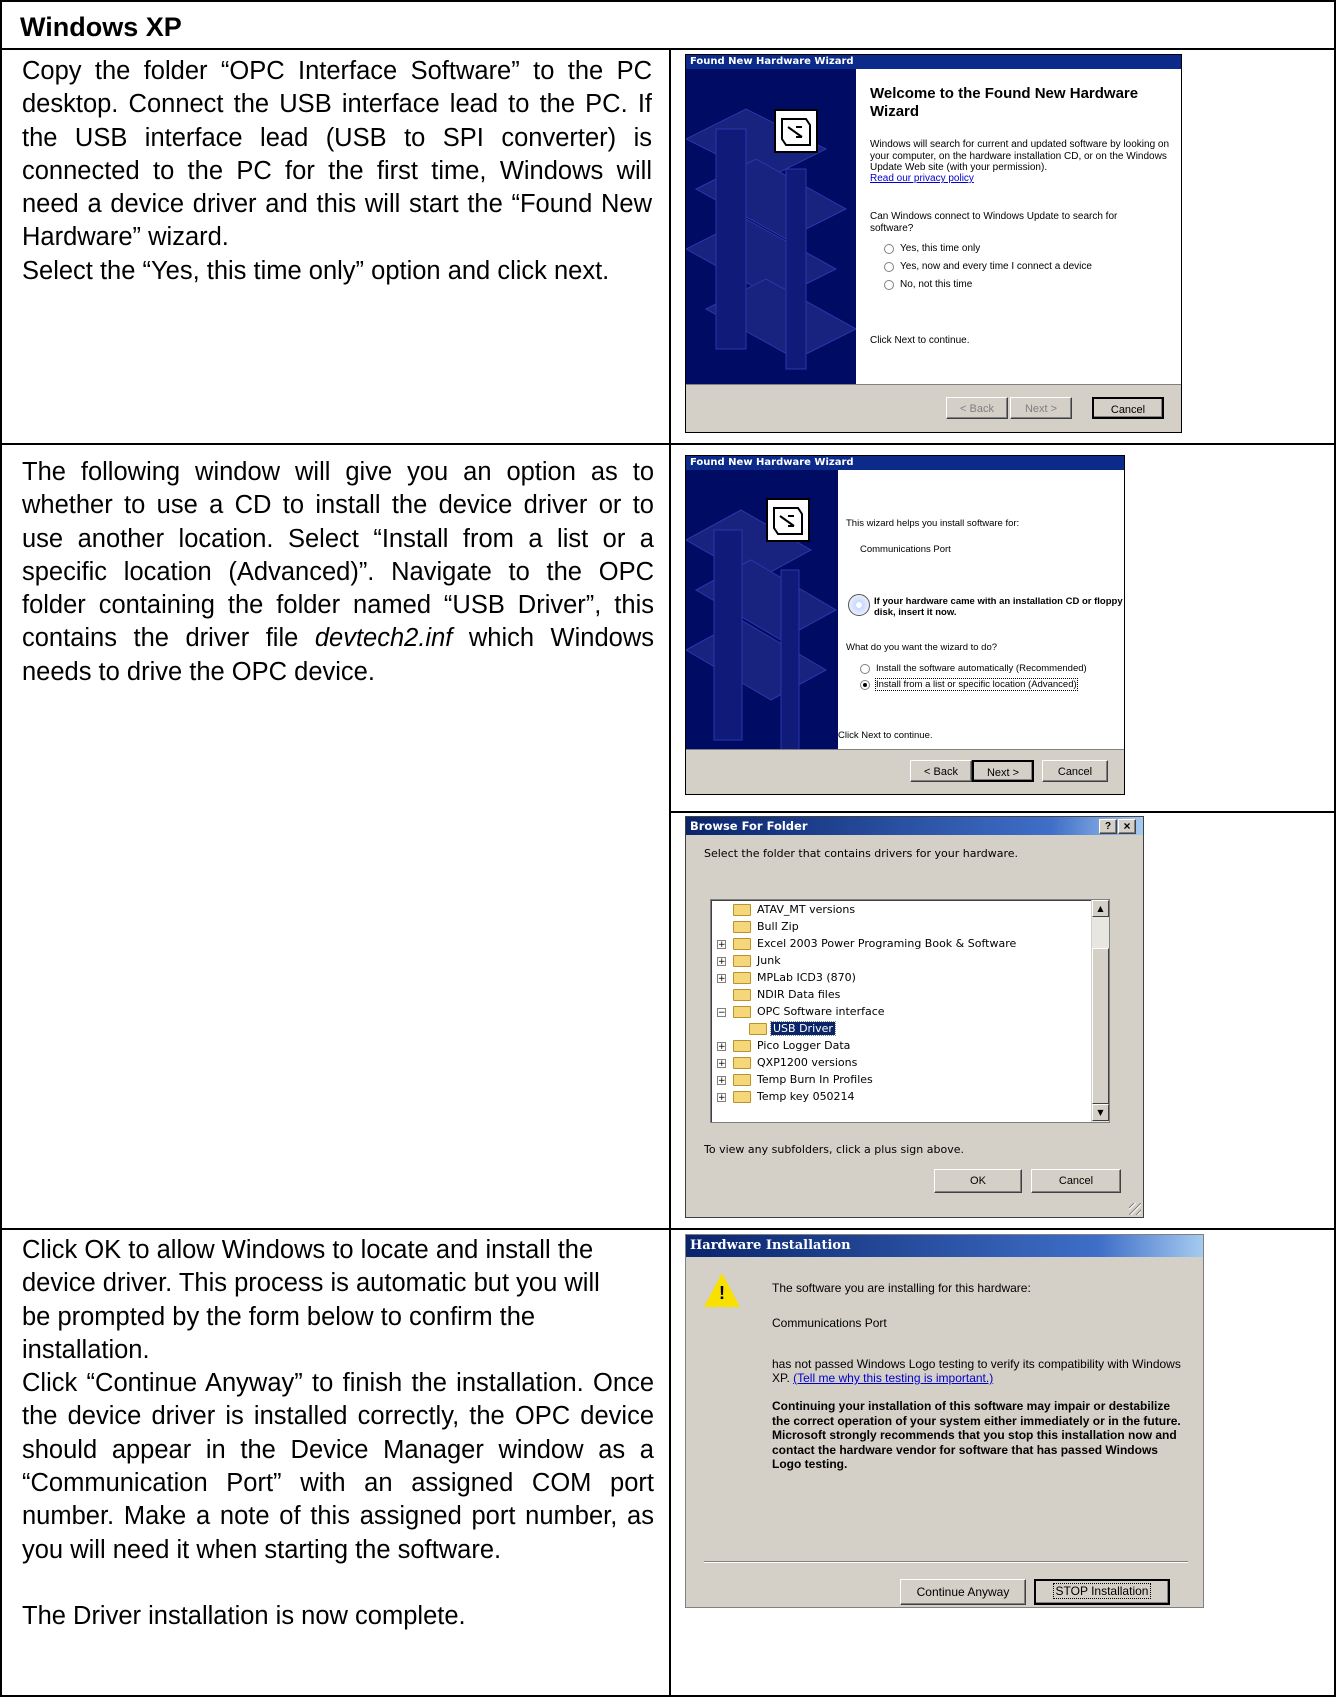 The image size is (1336, 1697). What do you see at coordinates (244, 1615) in the screenshot?
I see `row3-paragraph-c: The Driver installation is now complete.` at bounding box center [244, 1615].